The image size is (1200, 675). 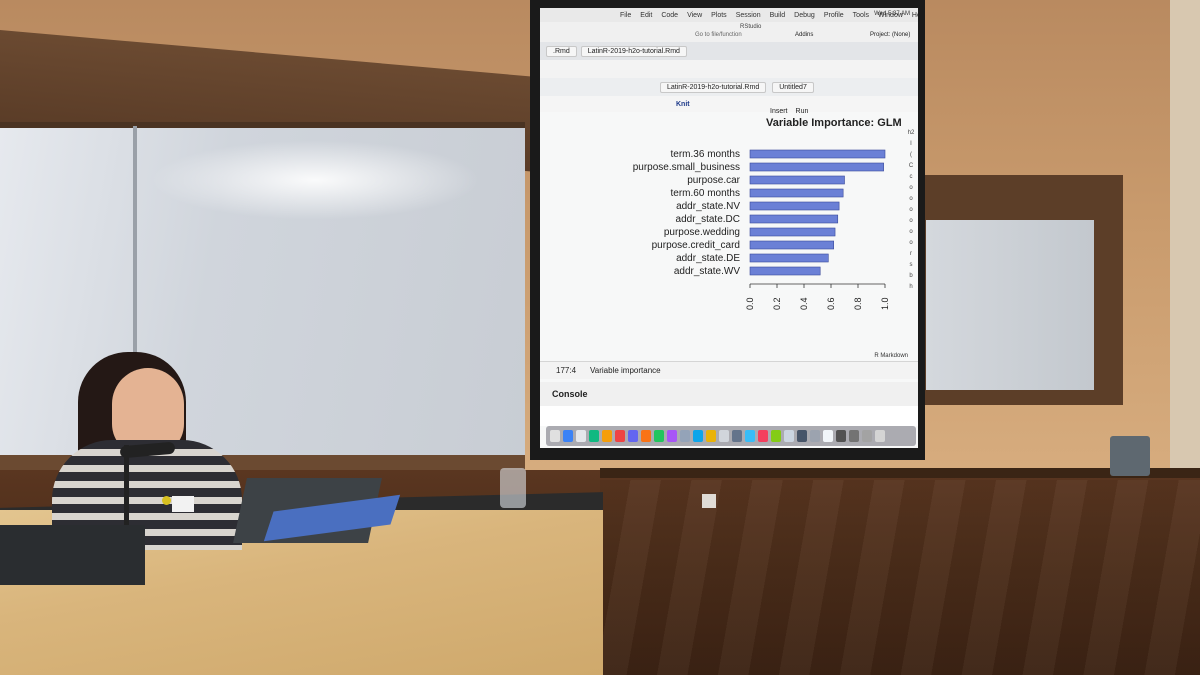 What do you see at coordinates (707, 271) in the screenshot?
I see `category-label: addr_state.WV` at bounding box center [707, 271].